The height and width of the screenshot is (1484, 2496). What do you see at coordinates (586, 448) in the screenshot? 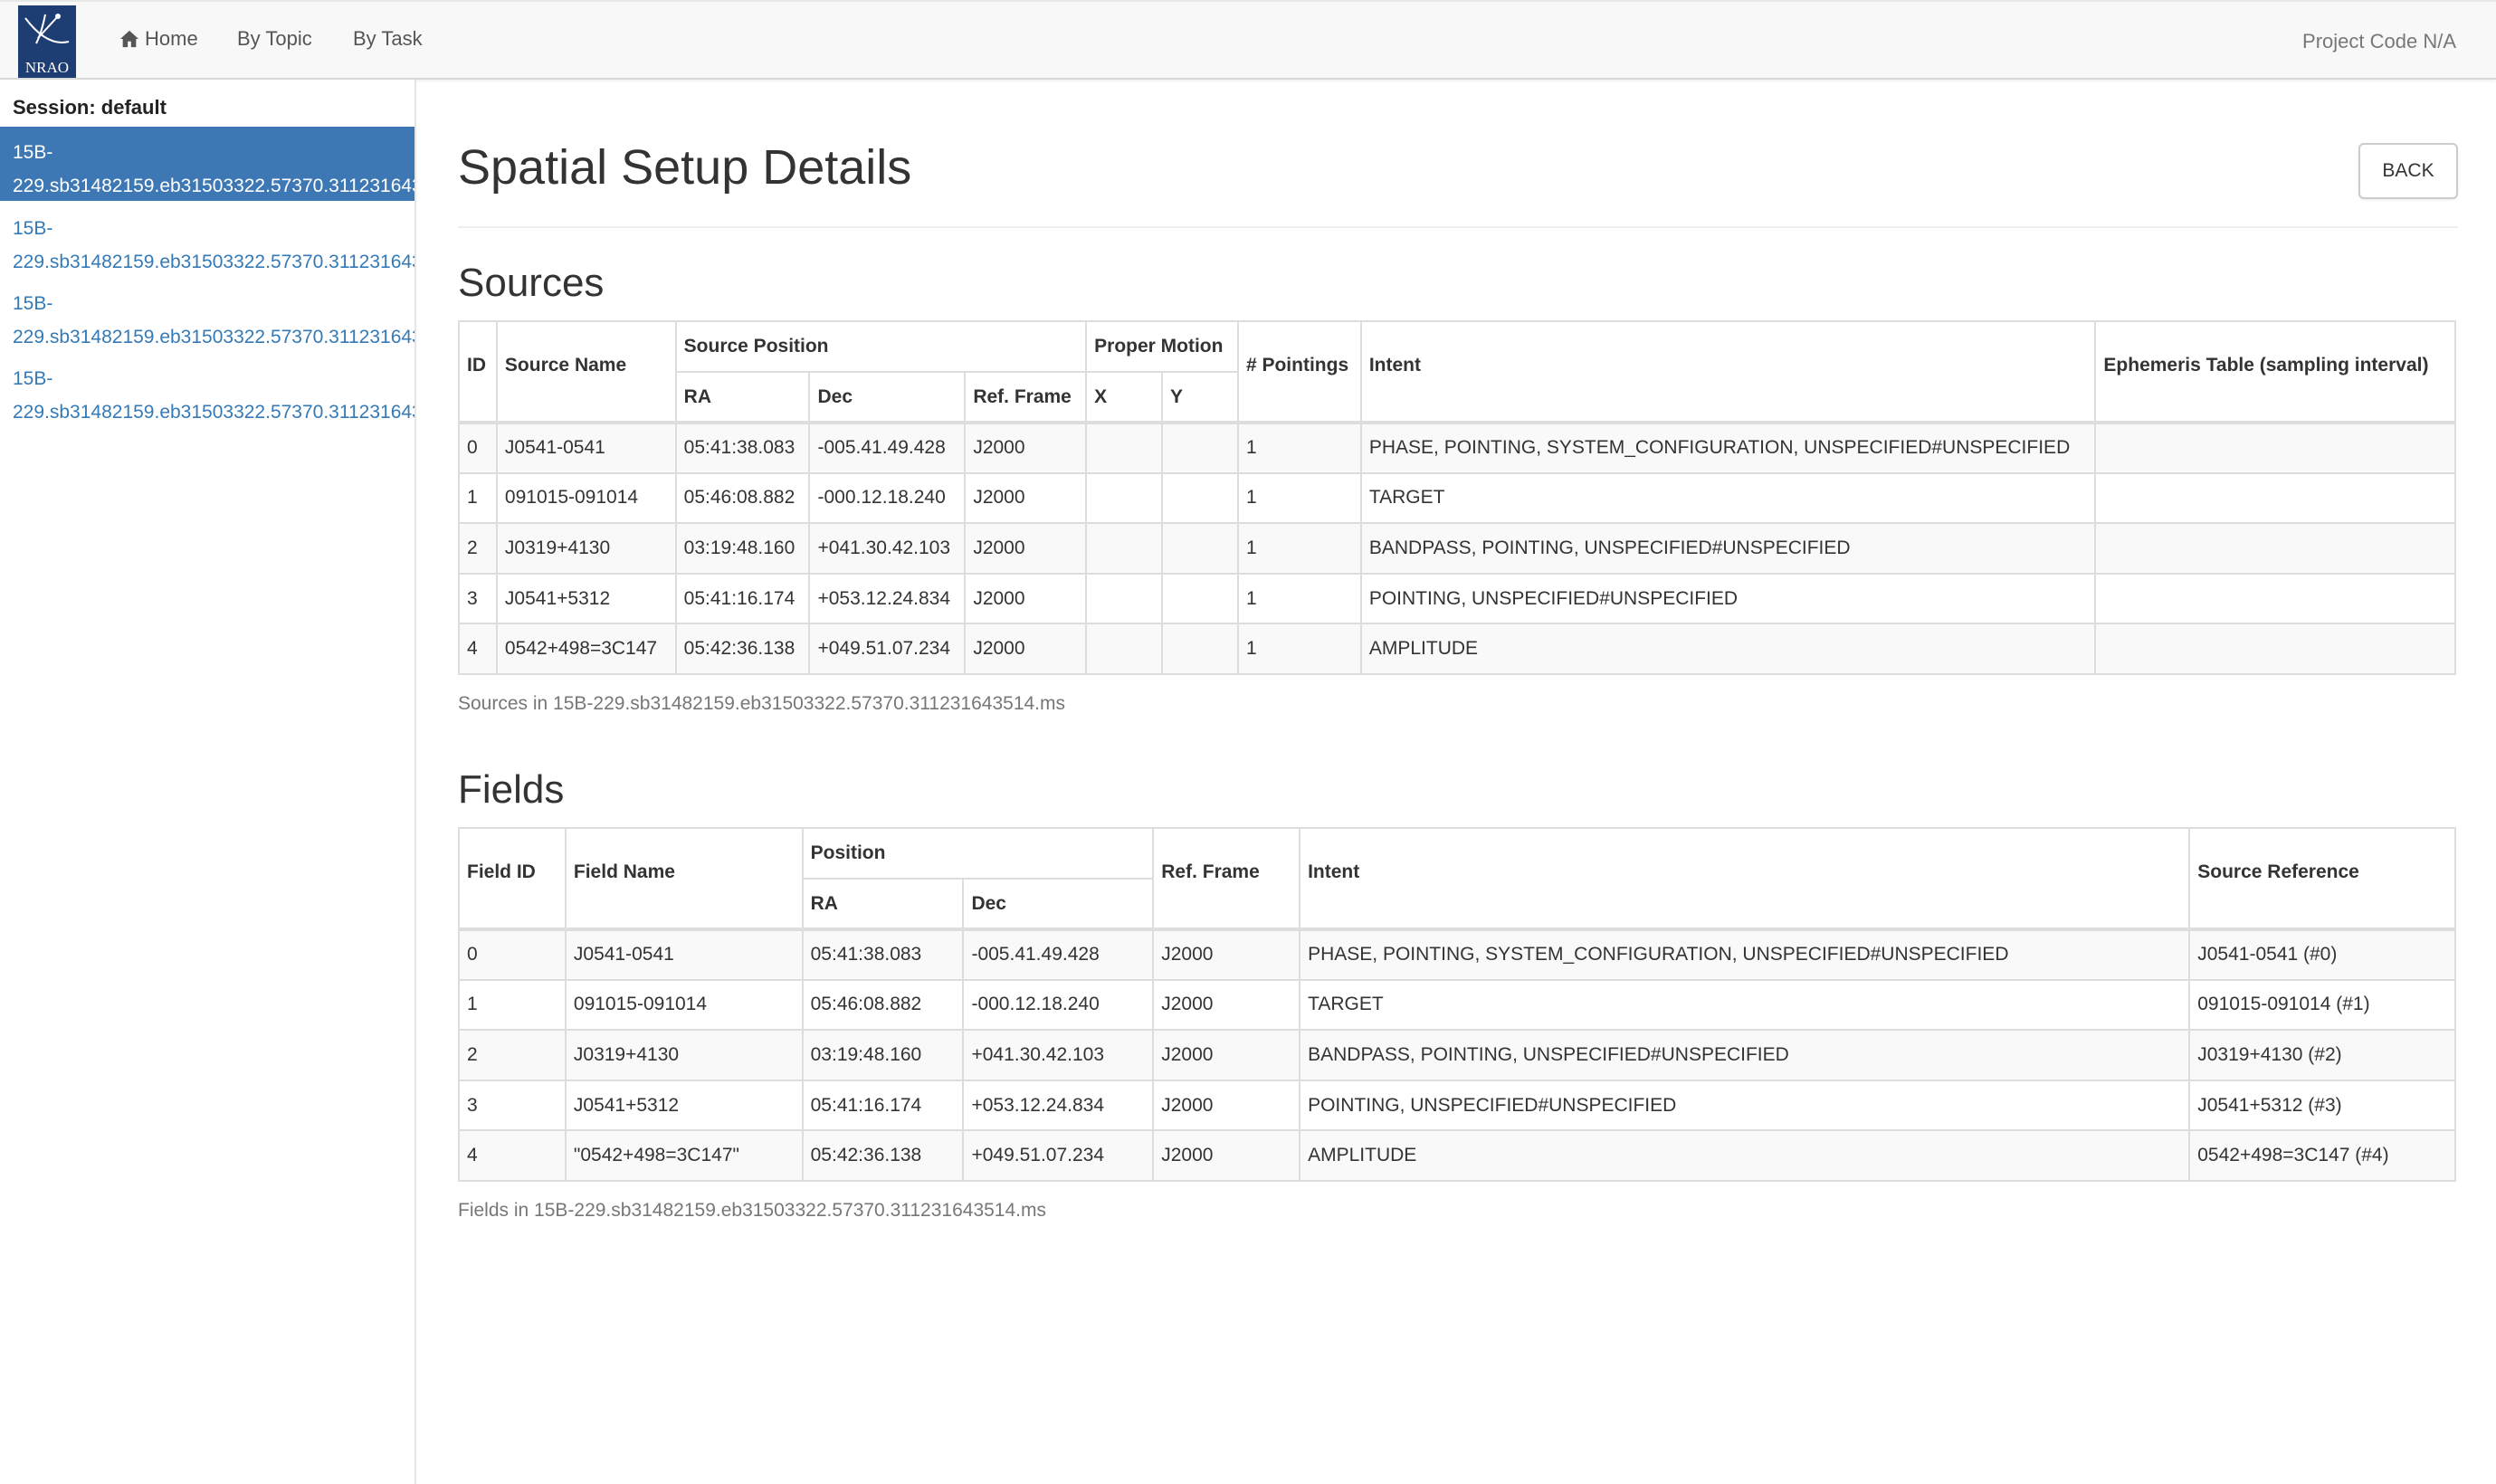
I see `cell-source-name: J0541-0541` at bounding box center [586, 448].